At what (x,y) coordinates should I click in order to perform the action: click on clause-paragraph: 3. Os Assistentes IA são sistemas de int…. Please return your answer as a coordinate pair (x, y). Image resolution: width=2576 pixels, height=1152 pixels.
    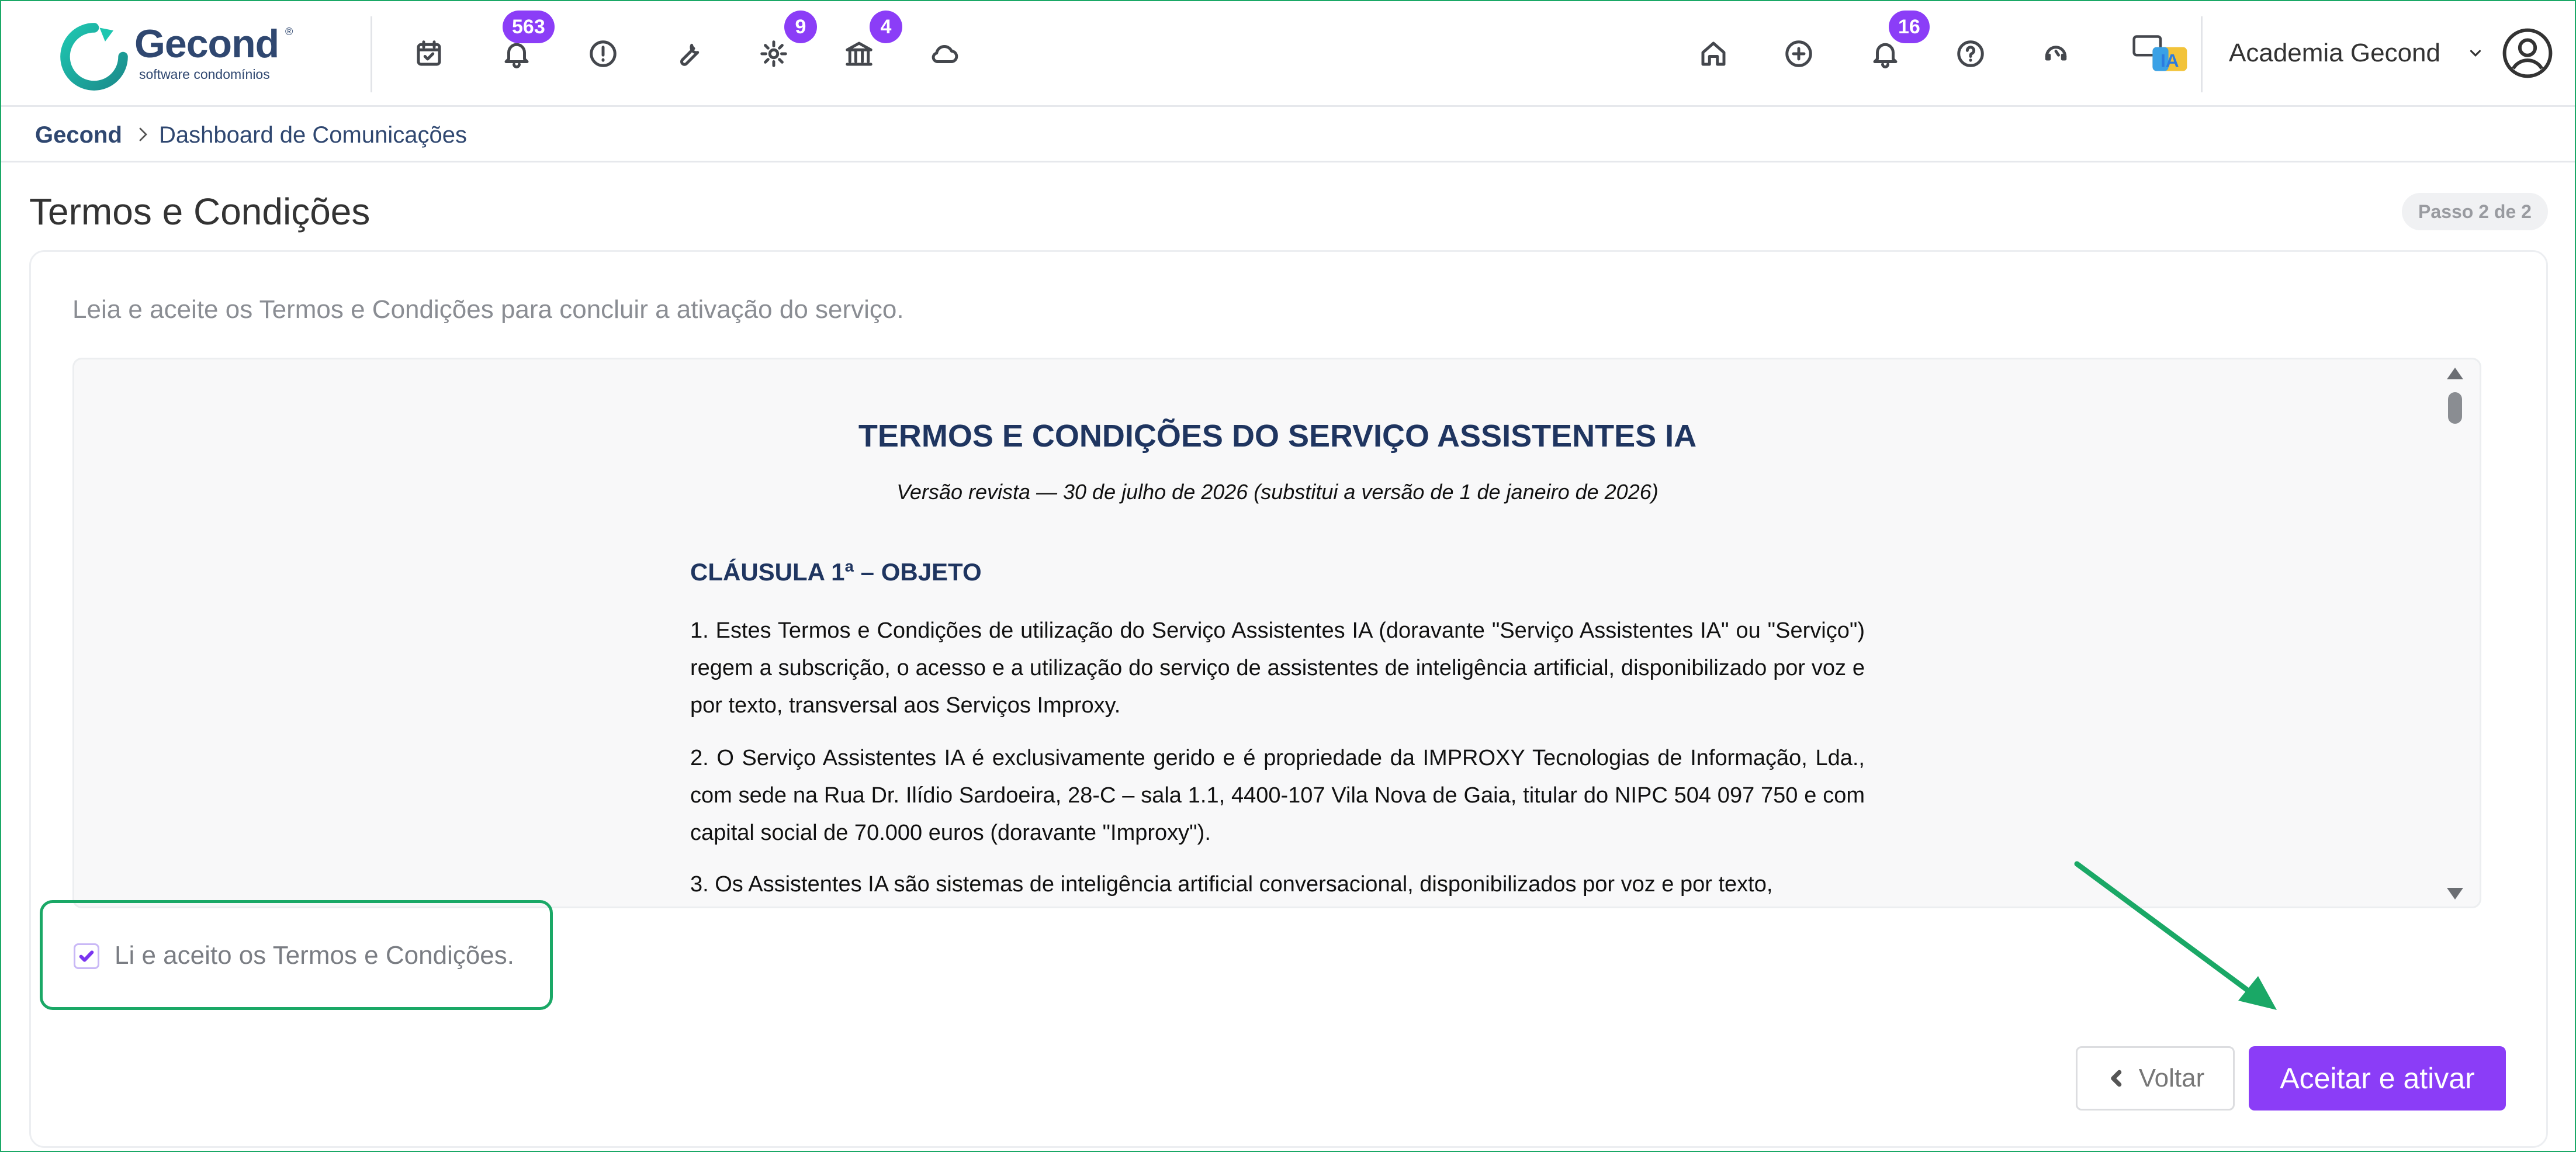
    Looking at the image, I should click on (1231, 884).